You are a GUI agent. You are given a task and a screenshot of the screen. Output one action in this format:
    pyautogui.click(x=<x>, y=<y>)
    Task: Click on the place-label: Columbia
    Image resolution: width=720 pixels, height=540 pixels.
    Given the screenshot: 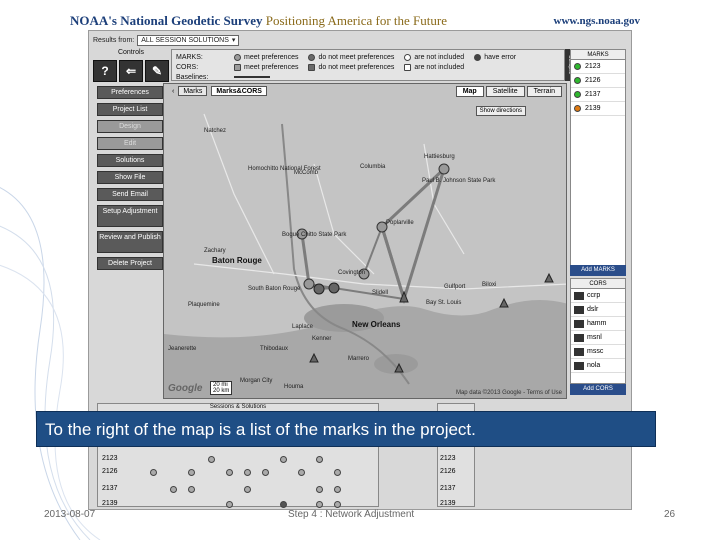 What is the action you would take?
    pyautogui.click(x=373, y=167)
    